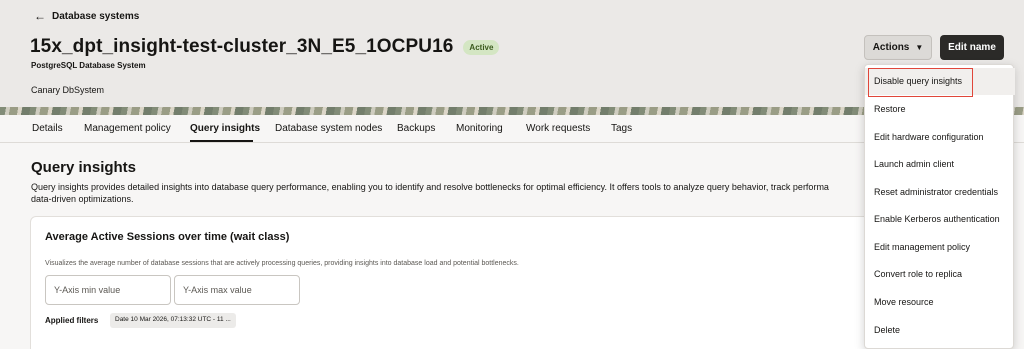 This screenshot has width=1024, height=349. I want to click on edit-name-button: Edit name, so click(972, 47).